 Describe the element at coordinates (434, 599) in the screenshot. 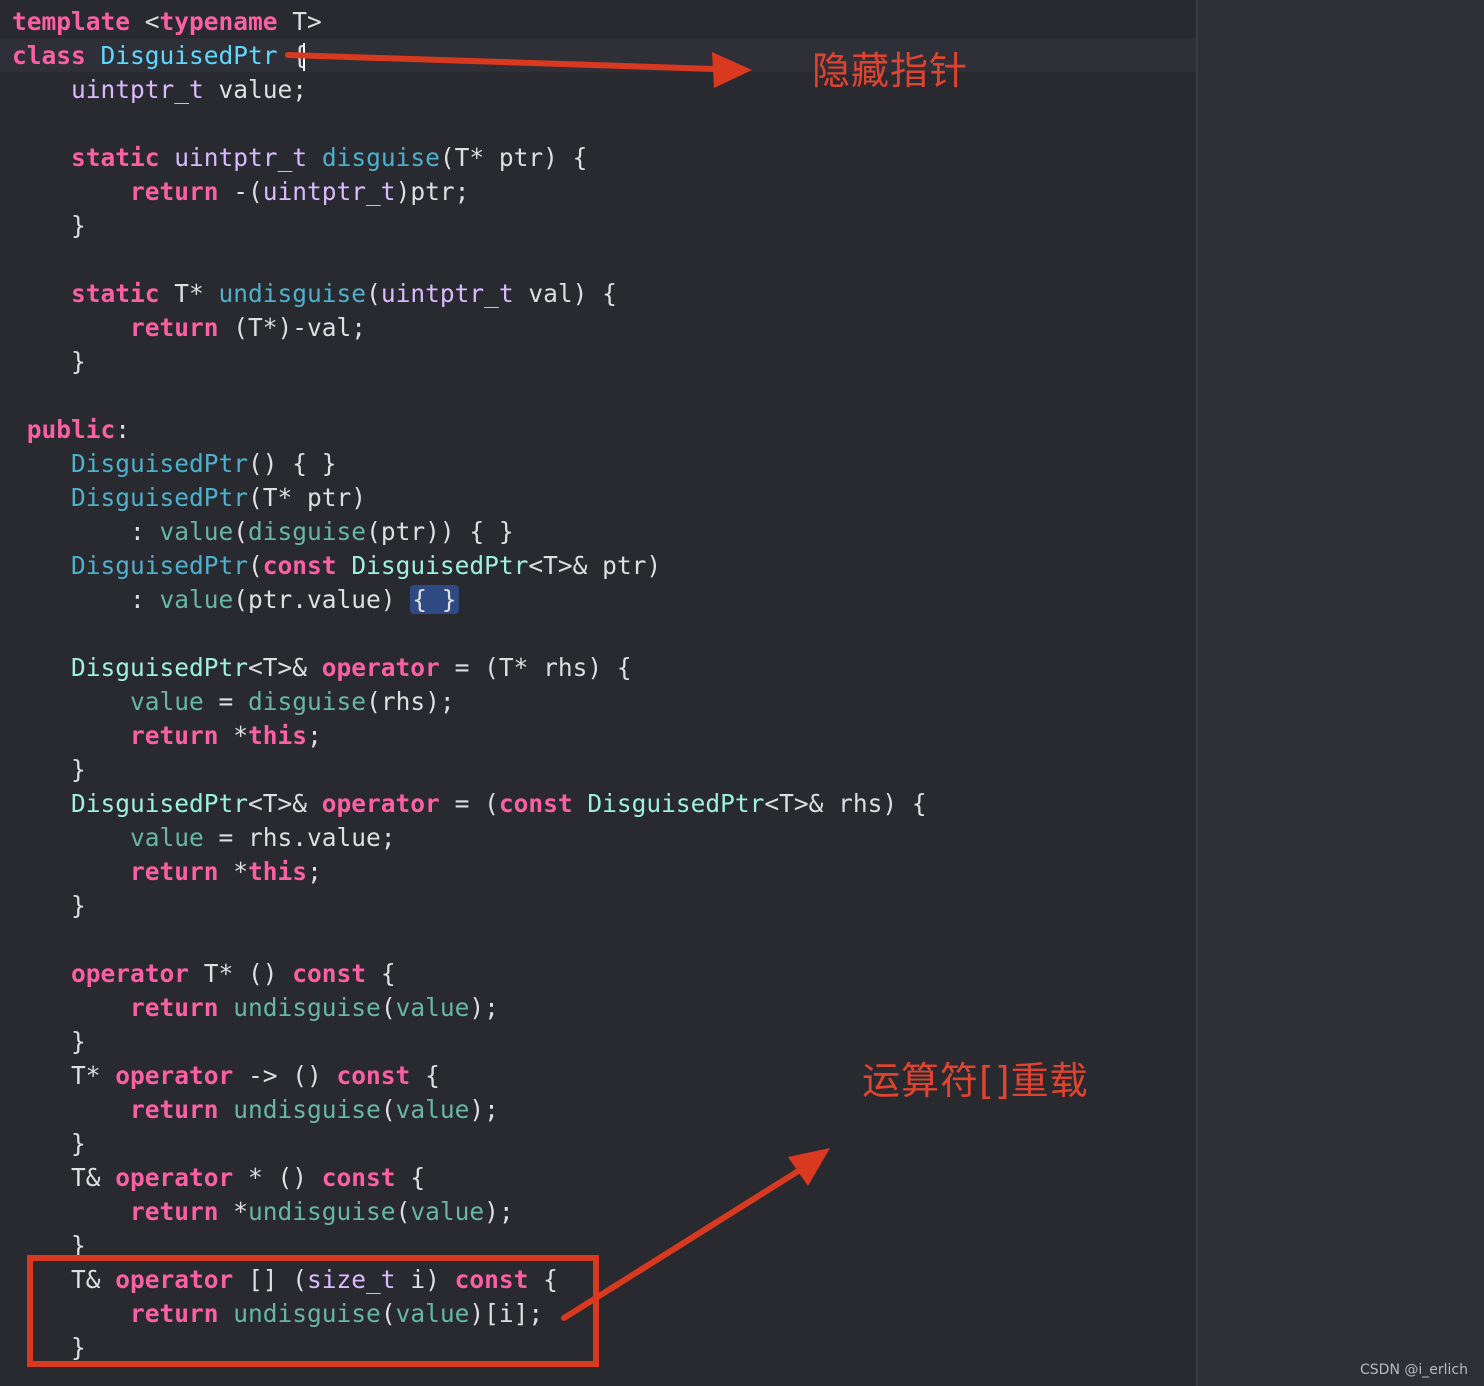

I see `code-token: { }` at that location.